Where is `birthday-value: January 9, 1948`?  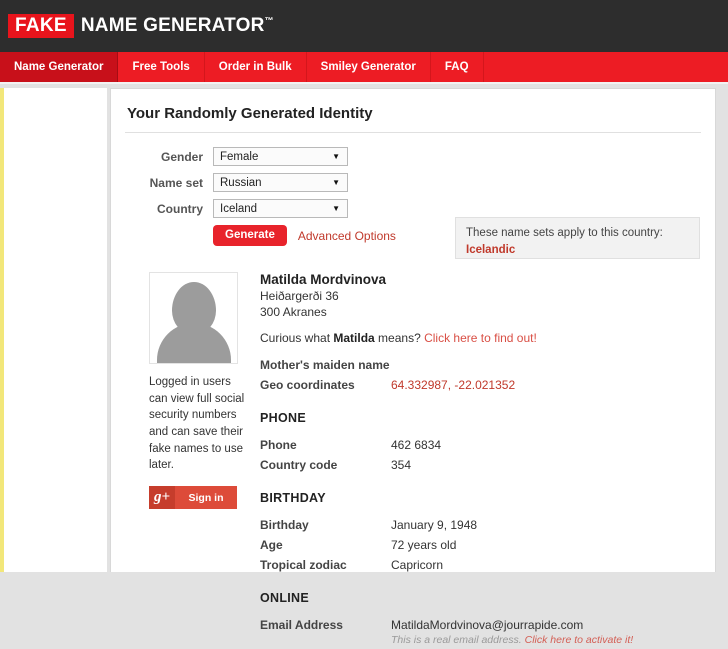 birthday-value: January 9, 1948 is located at coordinates (434, 525).